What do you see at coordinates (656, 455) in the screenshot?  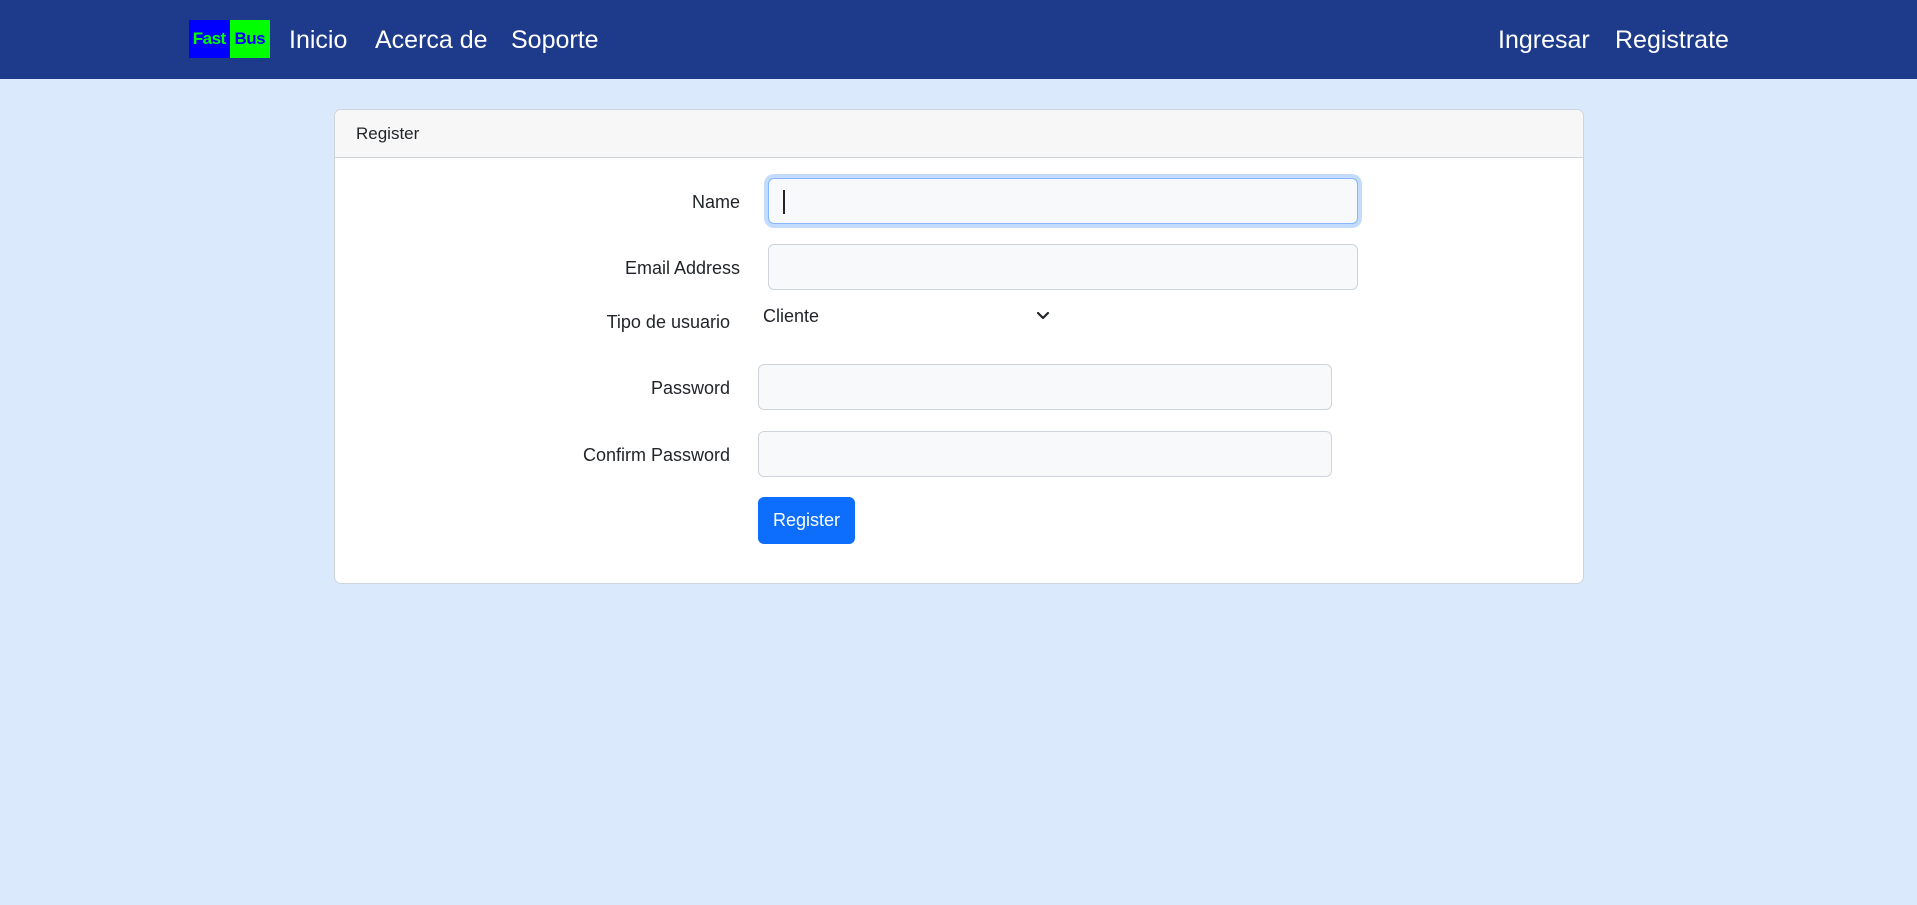 I see `confirm-password-label: Confirm Password` at bounding box center [656, 455].